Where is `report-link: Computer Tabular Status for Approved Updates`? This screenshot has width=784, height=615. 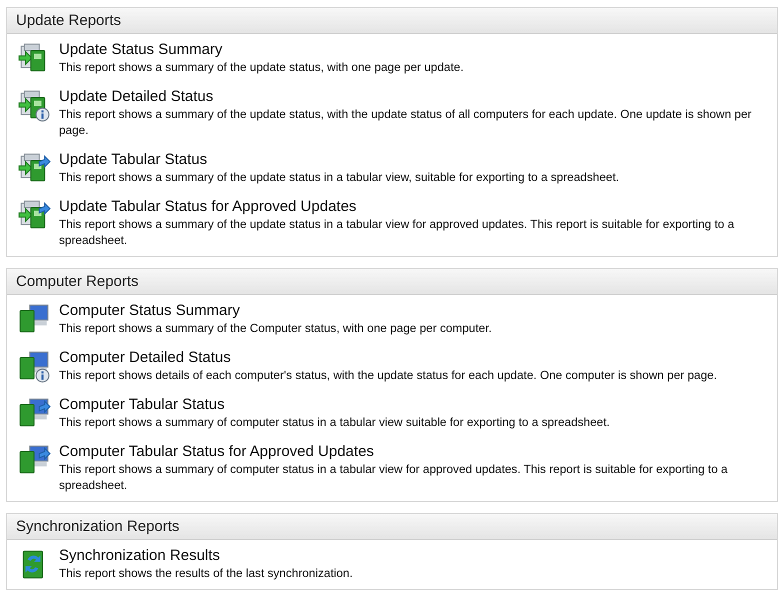 report-link: Computer Tabular Status for Approved Updates is located at coordinates (411, 452).